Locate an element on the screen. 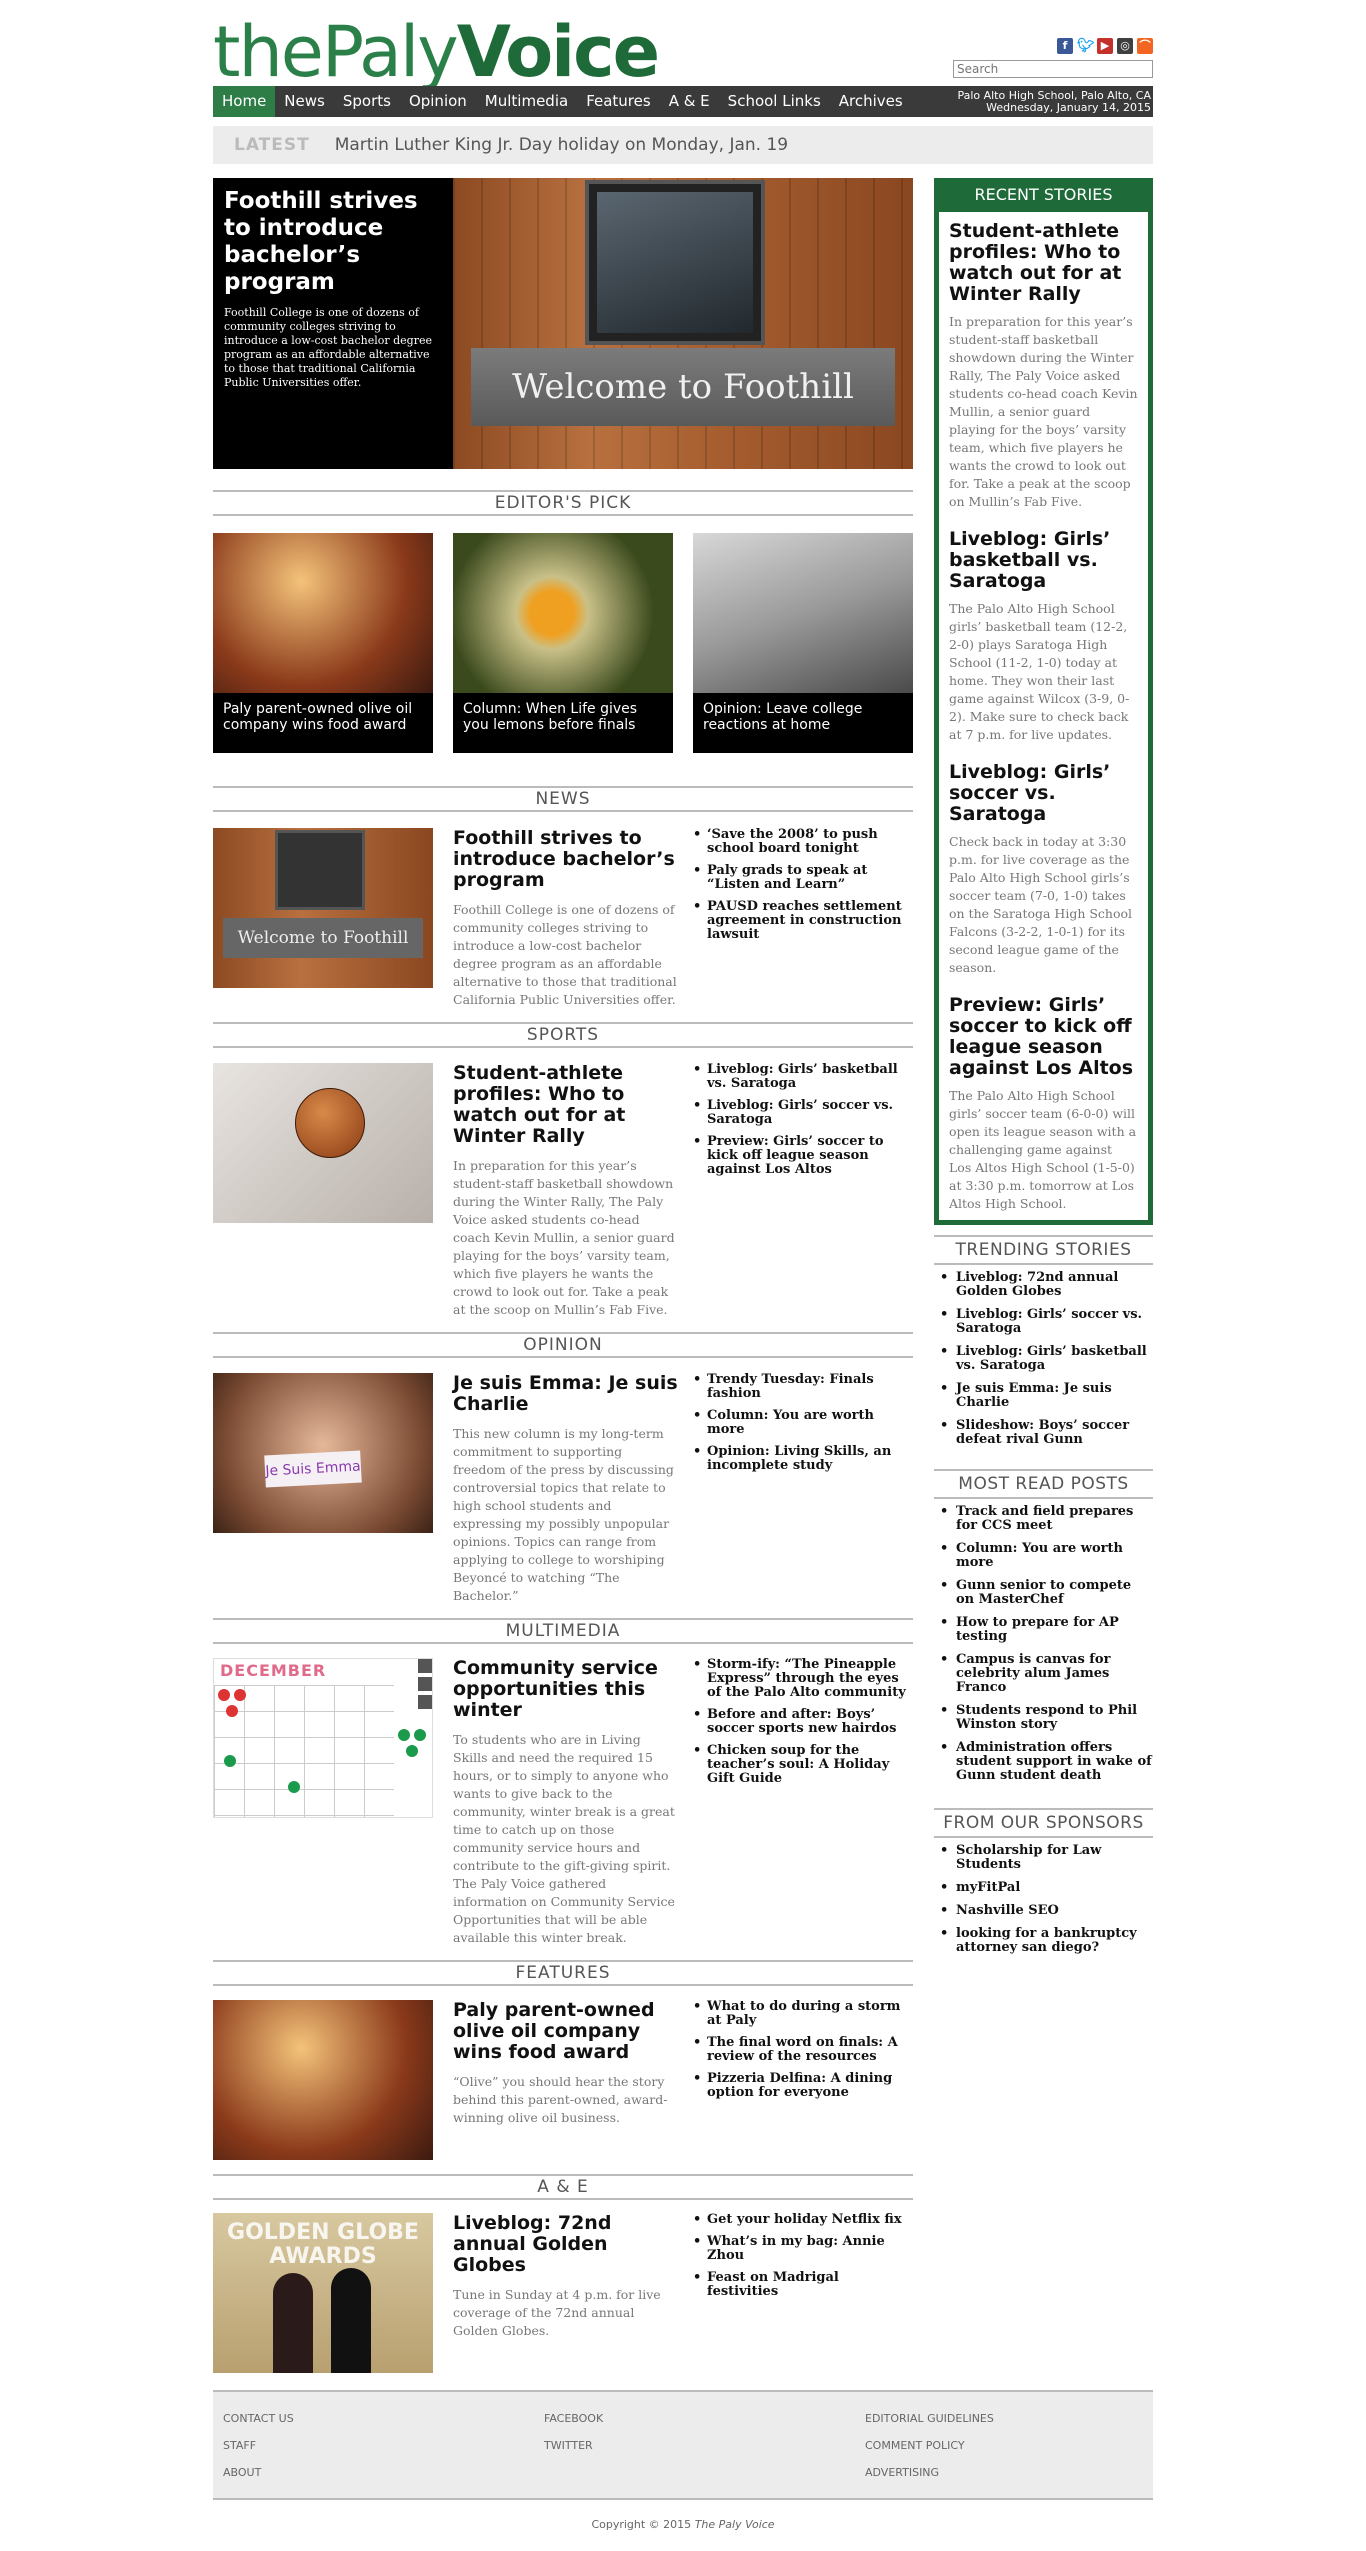 This screenshot has height=2551, width=1366. trending-item: Liveblog: Girls’ basketball vs. Saratoga is located at coordinates (1043, 1359).